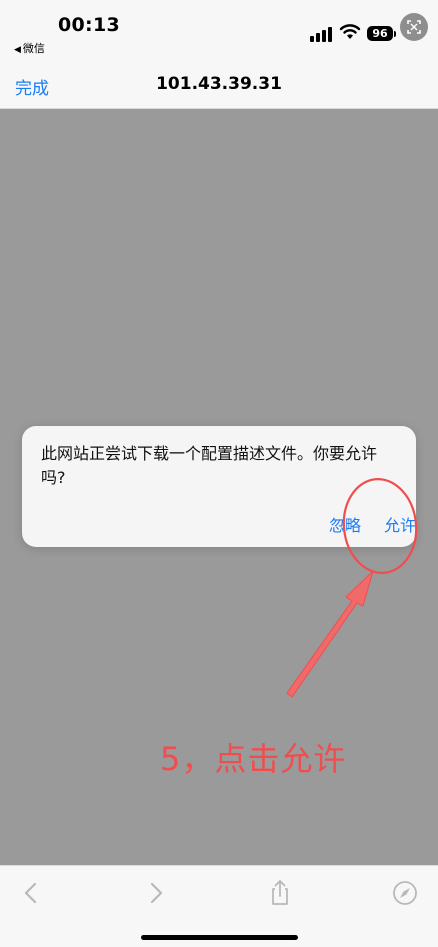  I want to click on annotation-text: 5，点击允许, so click(253, 759).